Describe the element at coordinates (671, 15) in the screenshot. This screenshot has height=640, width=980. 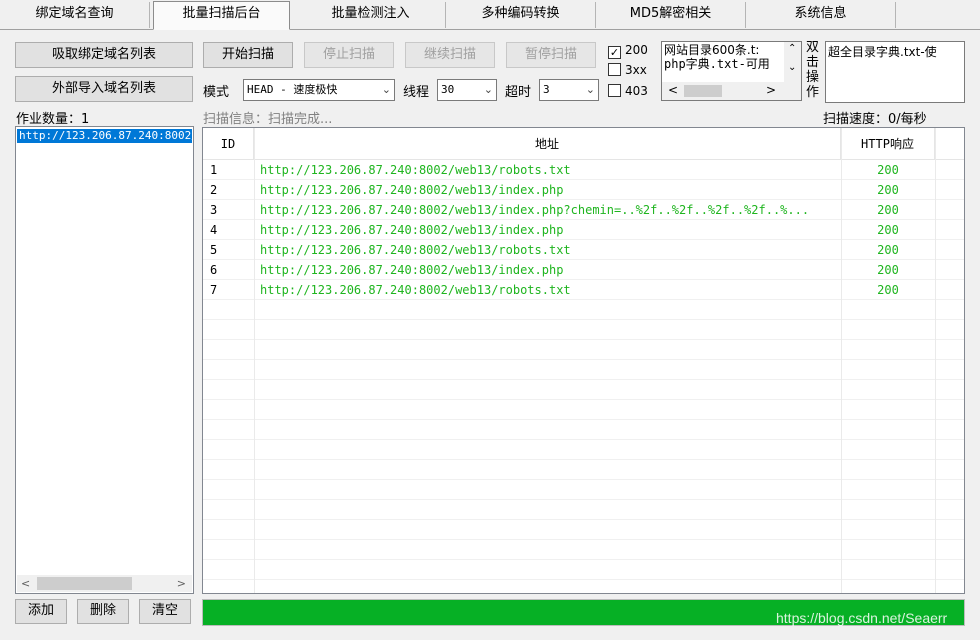
I see `tab-md5: MD5解密相关` at that location.